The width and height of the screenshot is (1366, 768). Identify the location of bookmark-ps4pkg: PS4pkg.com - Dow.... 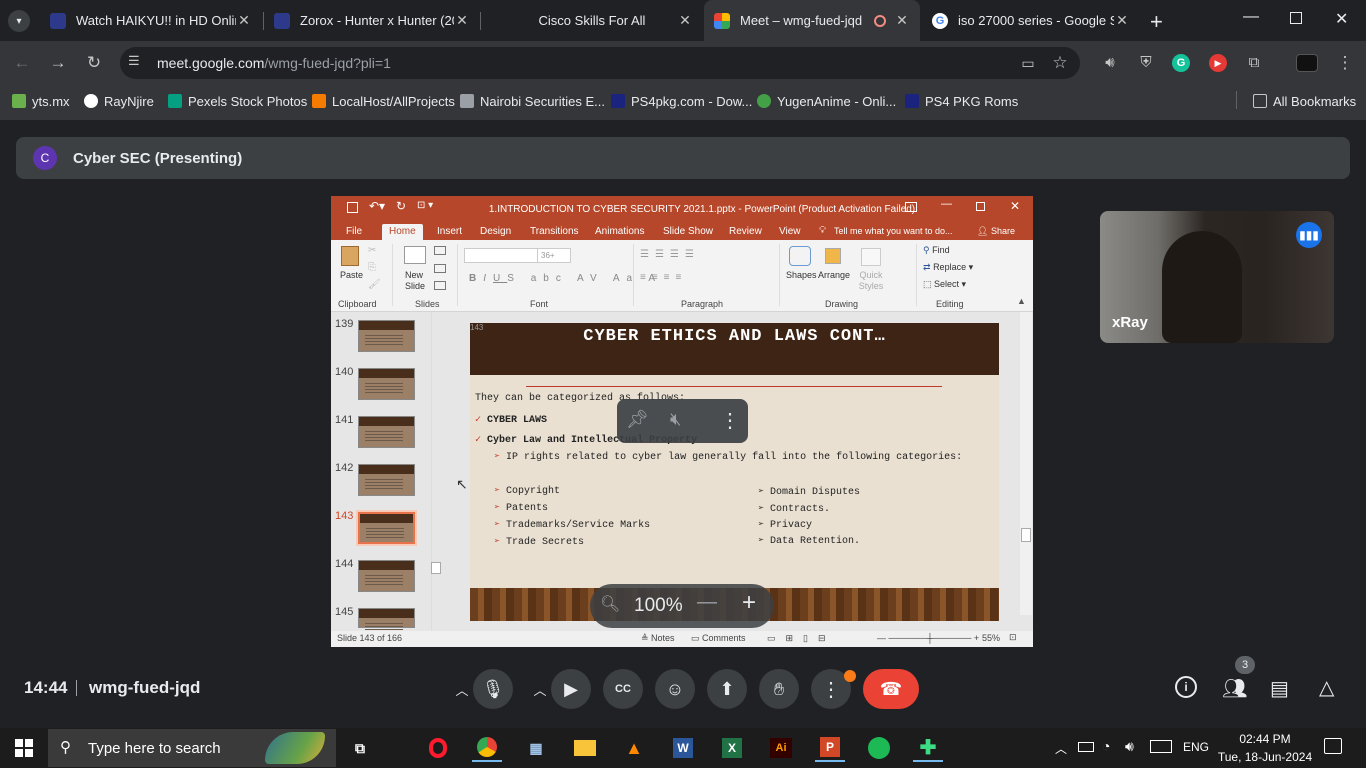
(681, 101).